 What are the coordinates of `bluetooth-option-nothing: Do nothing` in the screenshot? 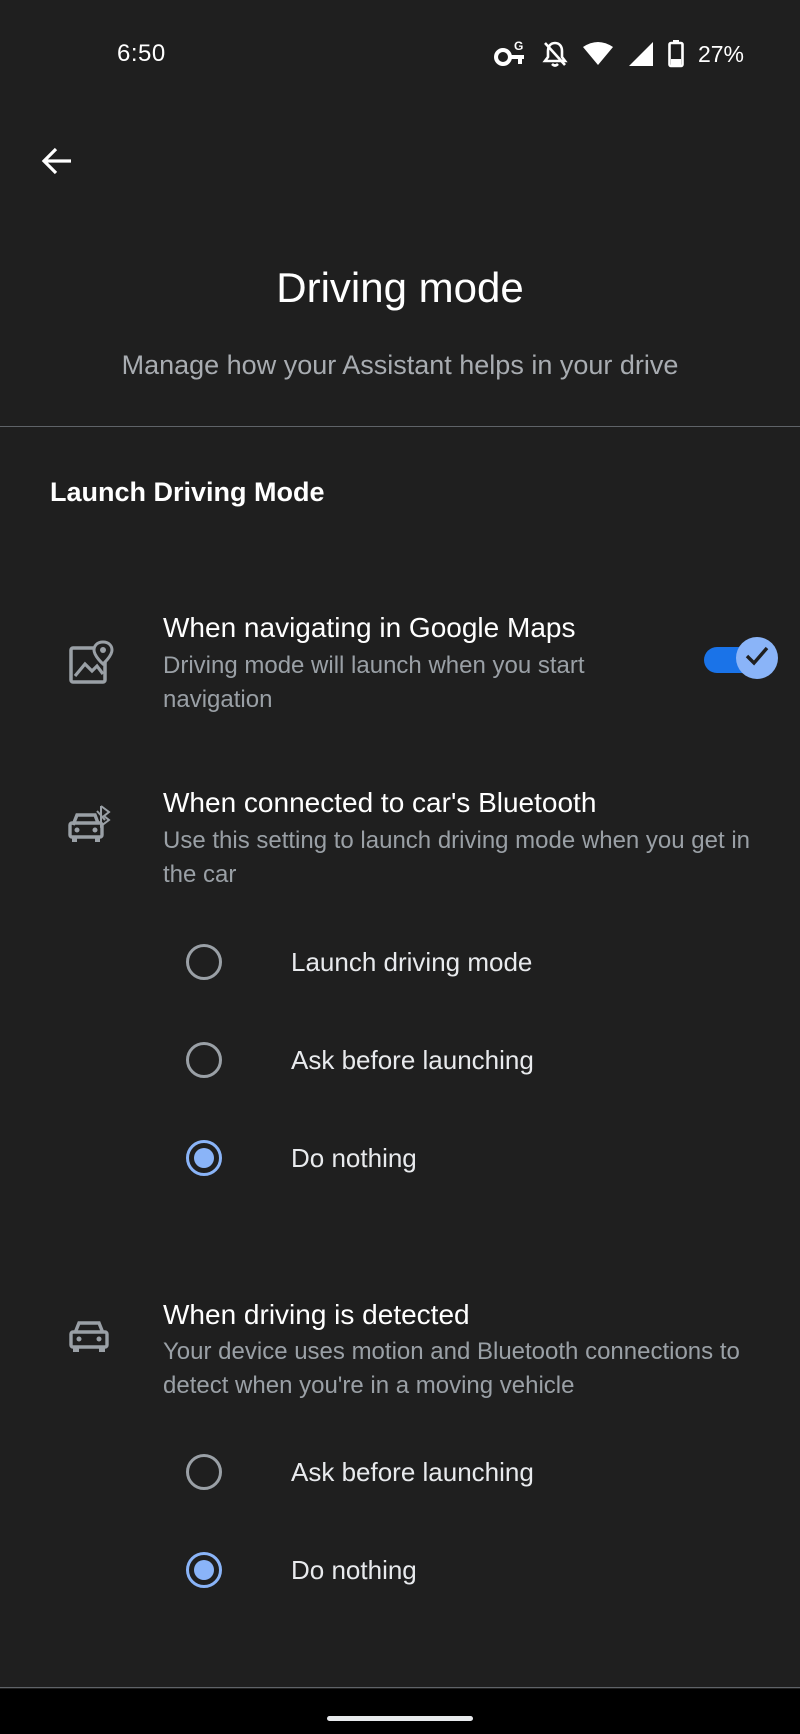 It's located at (301, 1158).